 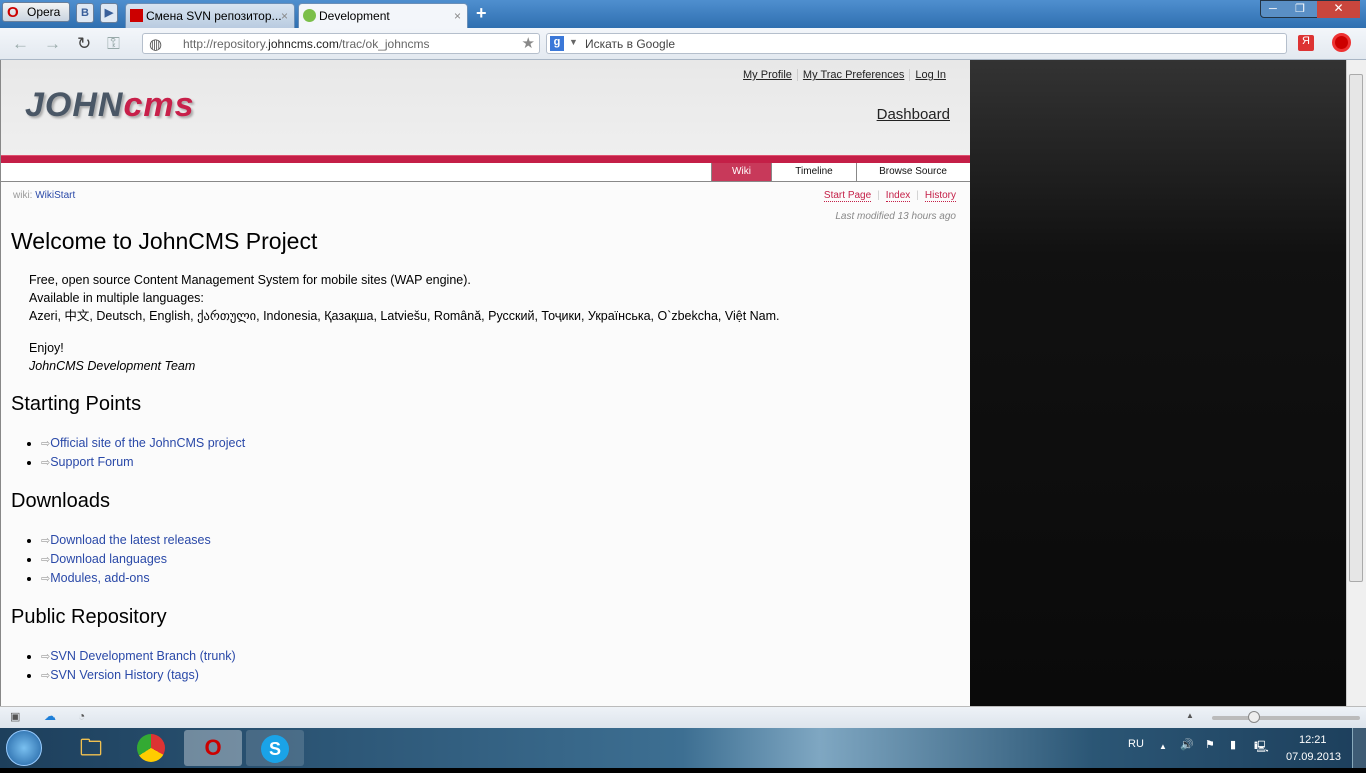 What do you see at coordinates (916, 43) in the screenshot?
I see `search-field: g ▼ Искать в Google` at bounding box center [916, 43].